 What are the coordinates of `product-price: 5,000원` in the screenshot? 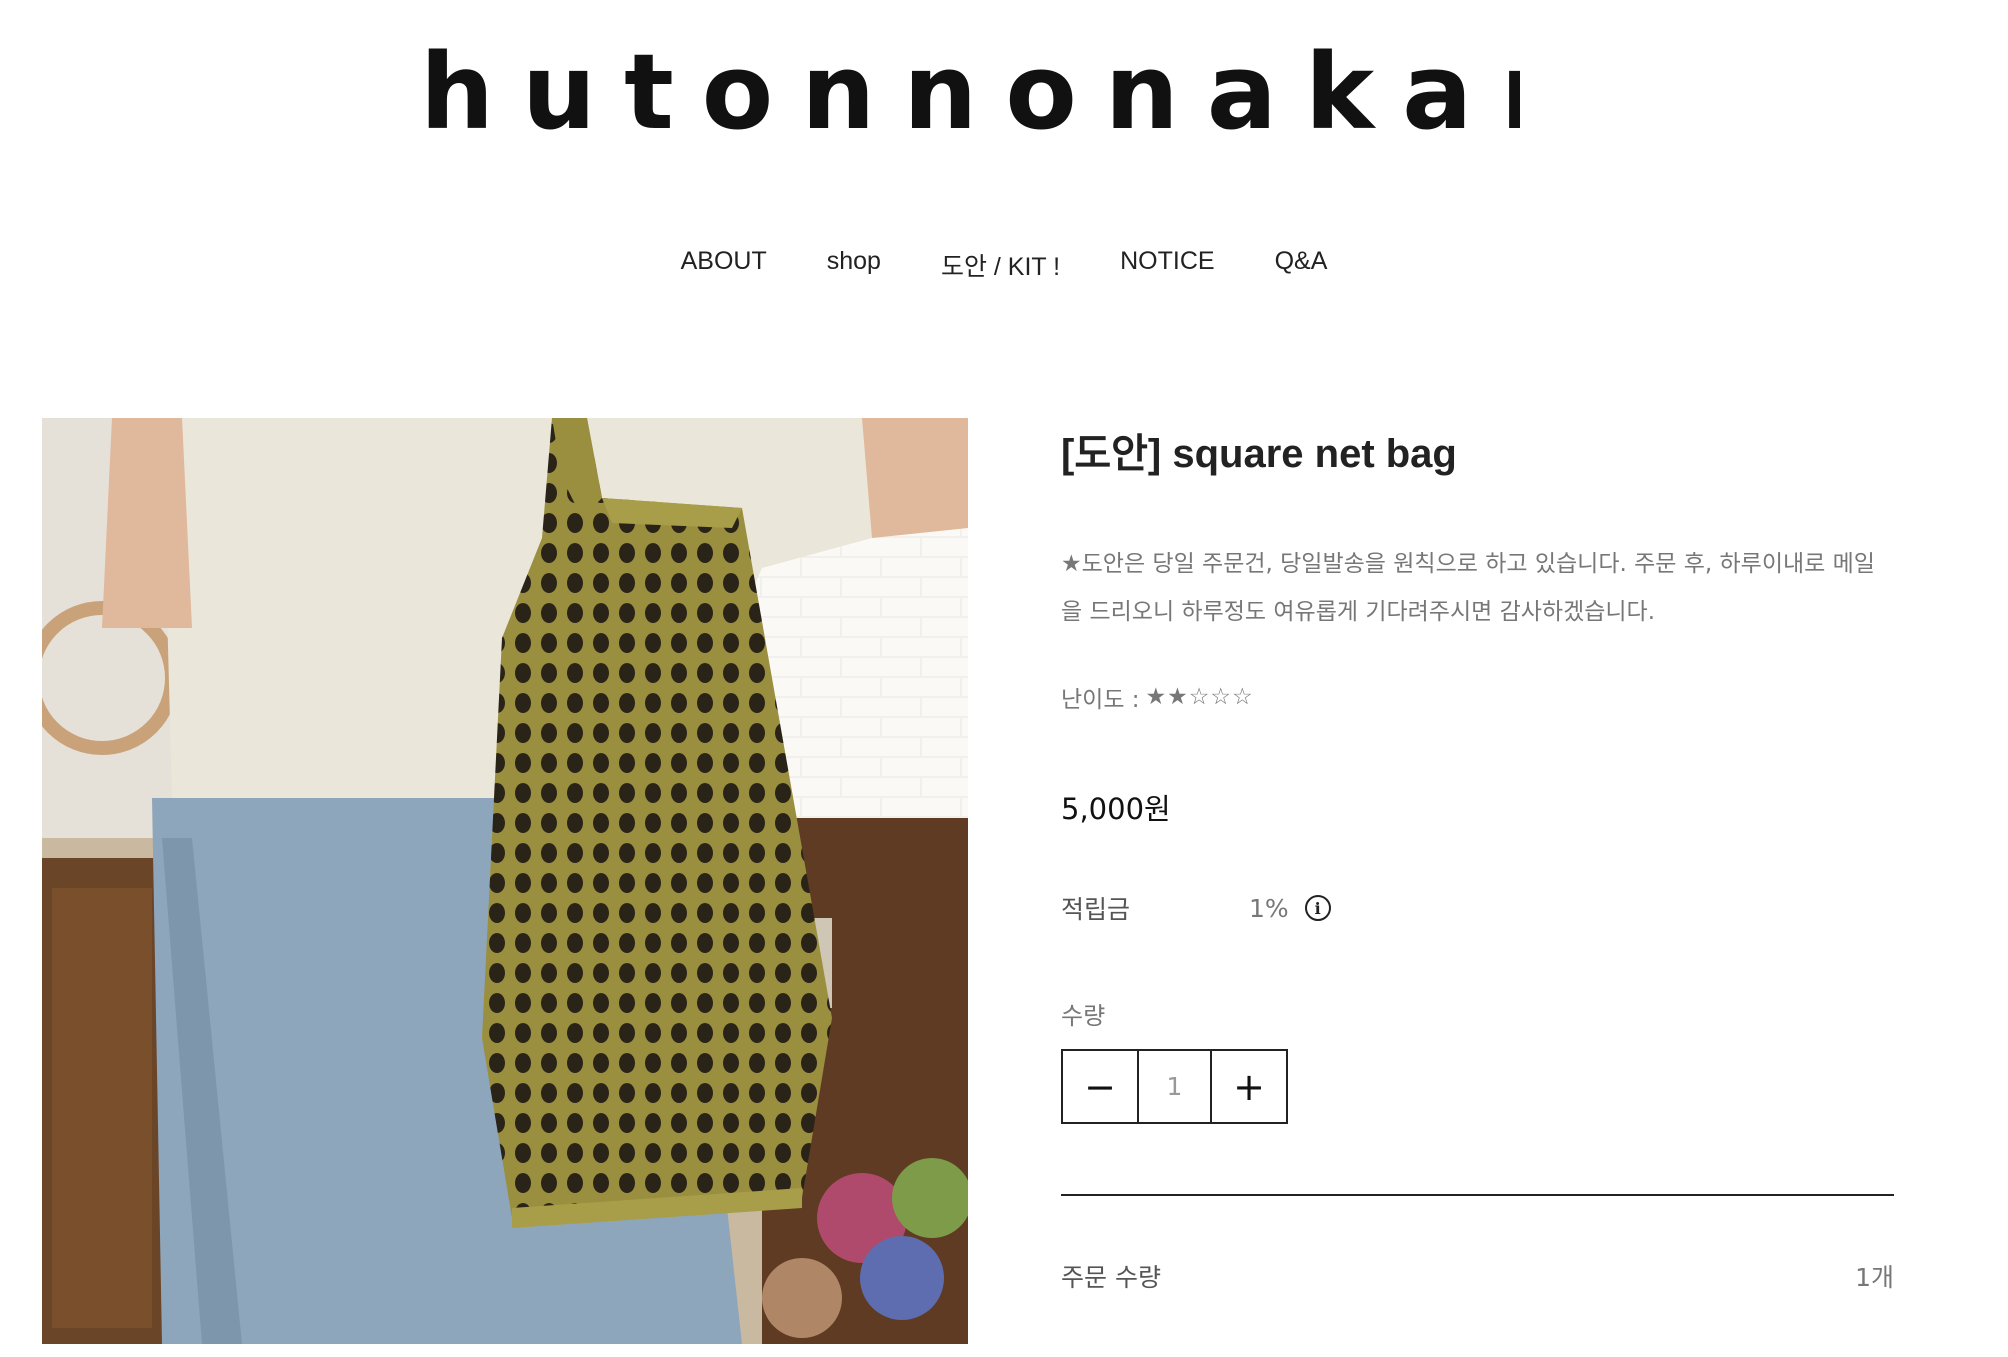 It's located at (1116, 809).